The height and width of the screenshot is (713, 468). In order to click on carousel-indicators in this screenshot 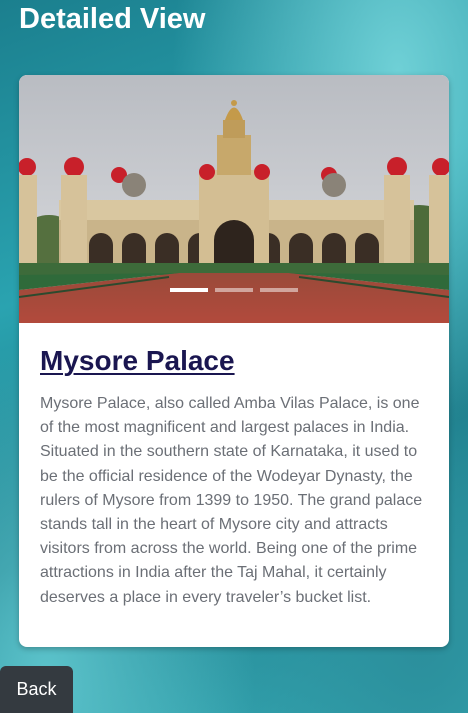, I will do `click(234, 290)`.